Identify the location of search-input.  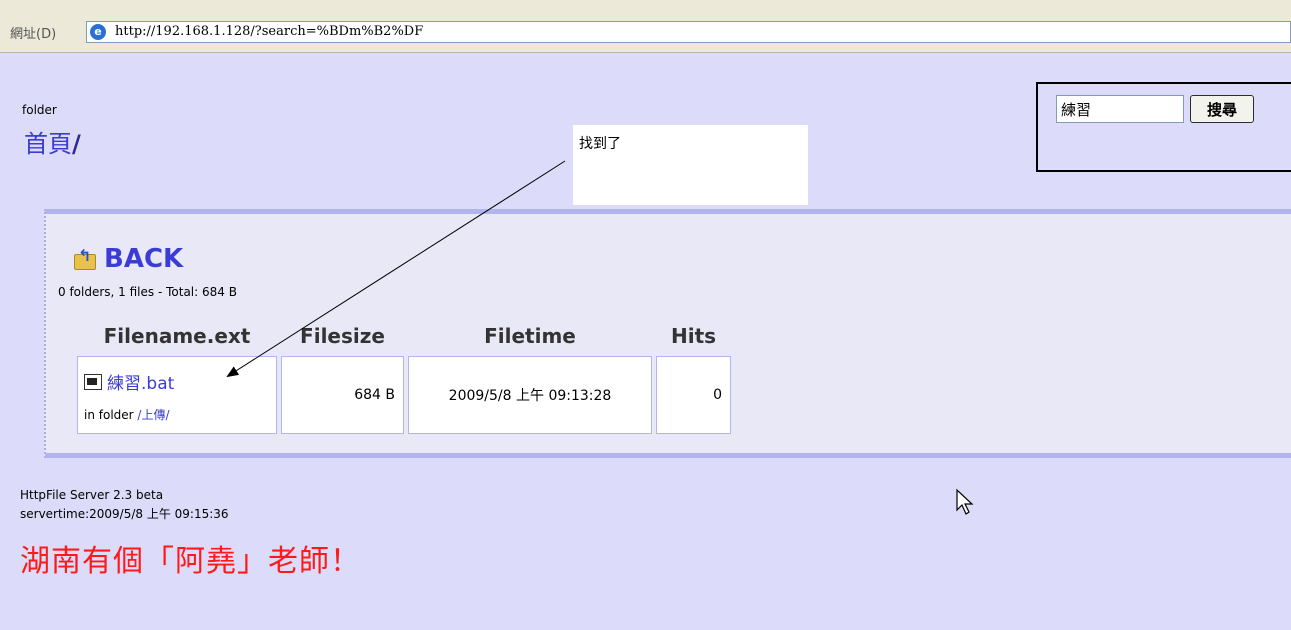
(1120, 109).